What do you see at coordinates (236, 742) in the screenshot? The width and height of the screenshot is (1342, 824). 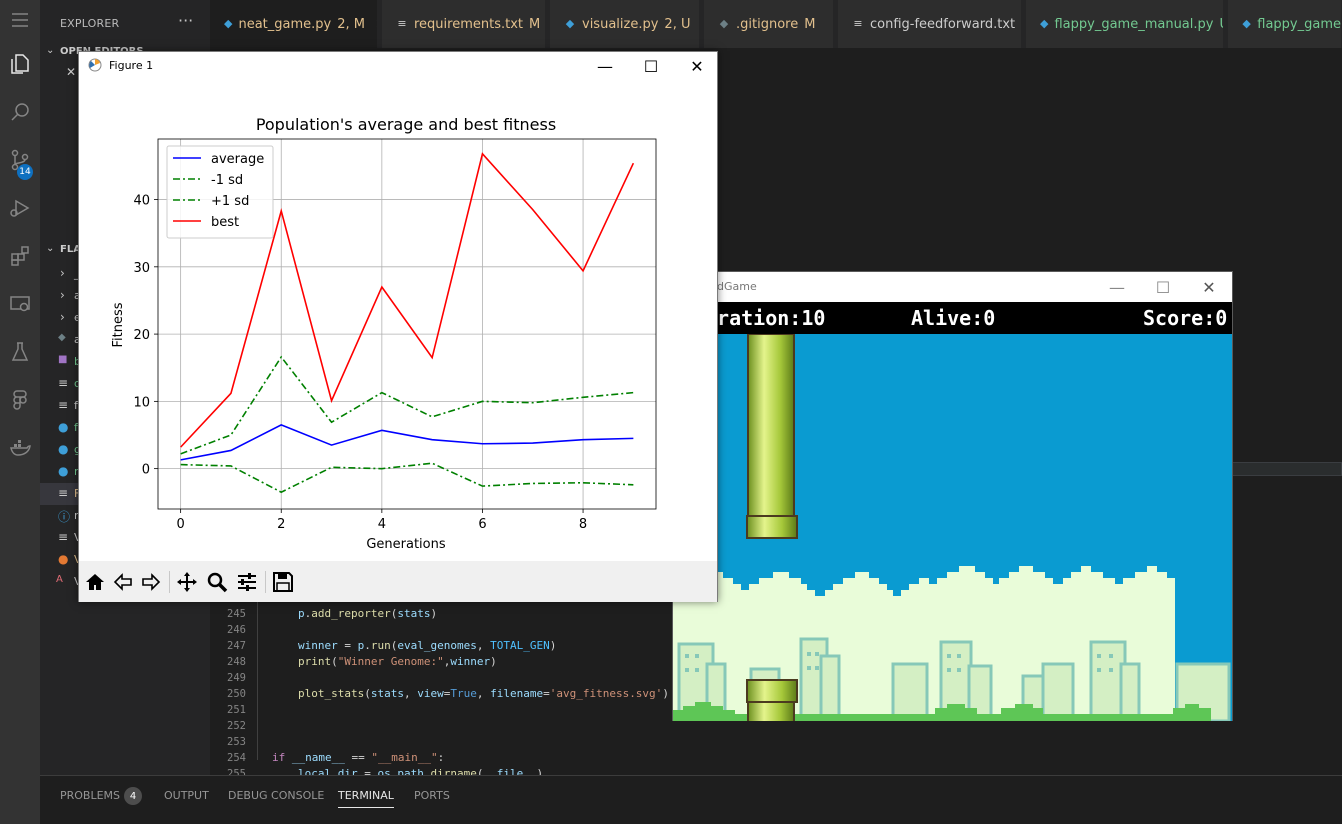 I see `line-number: 253` at bounding box center [236, 742].